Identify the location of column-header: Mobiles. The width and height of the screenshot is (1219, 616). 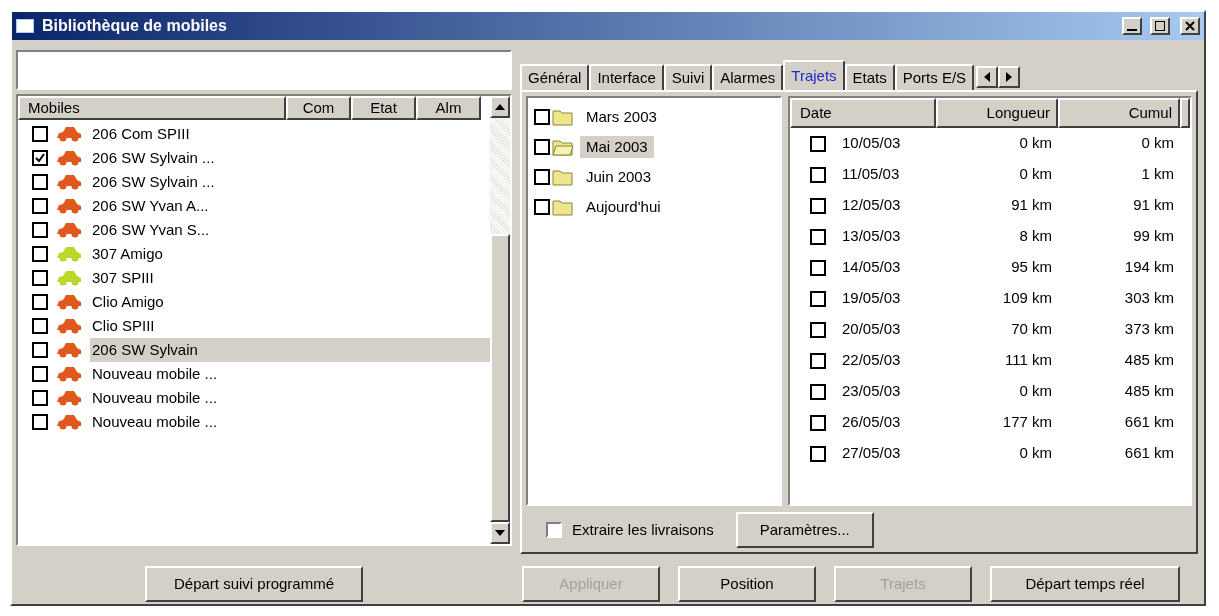
(152, 108).